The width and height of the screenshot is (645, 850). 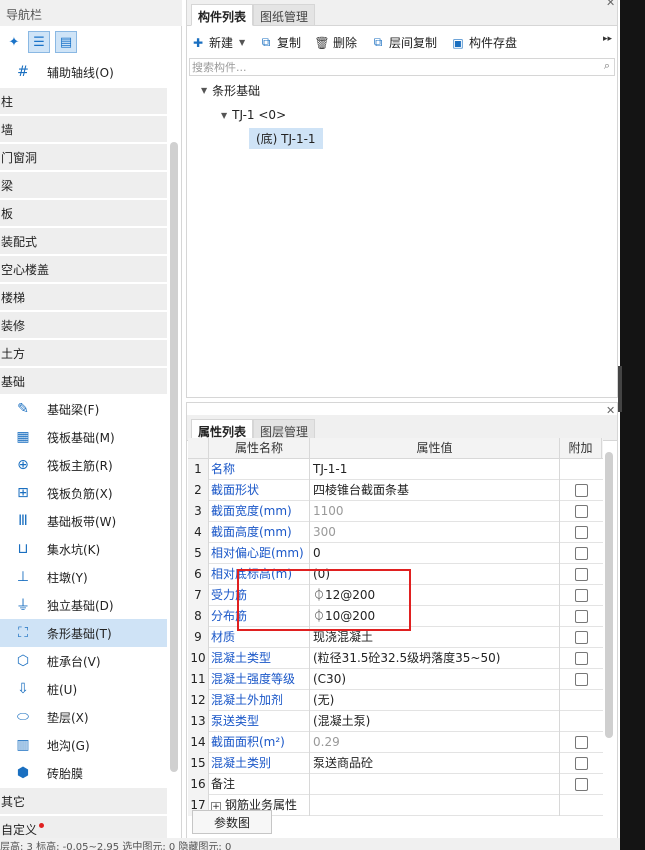 What do you see at coordinates (23, 633) in the screenshot?
I see `strip-footing-icon: ⛶` at bounding box center [23, 633].